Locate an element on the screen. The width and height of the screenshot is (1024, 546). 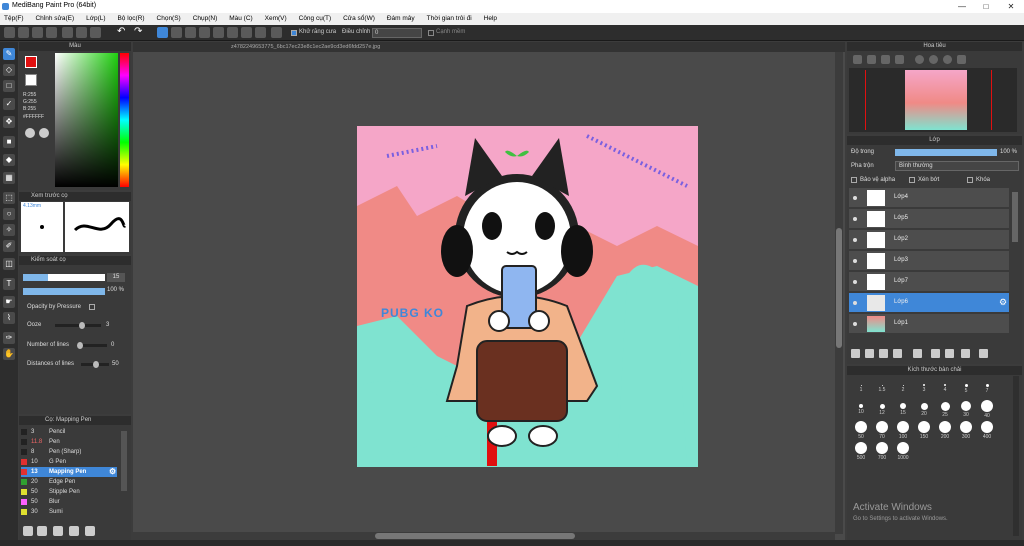
circle-snap-icon is located at coordinates (232, 32).